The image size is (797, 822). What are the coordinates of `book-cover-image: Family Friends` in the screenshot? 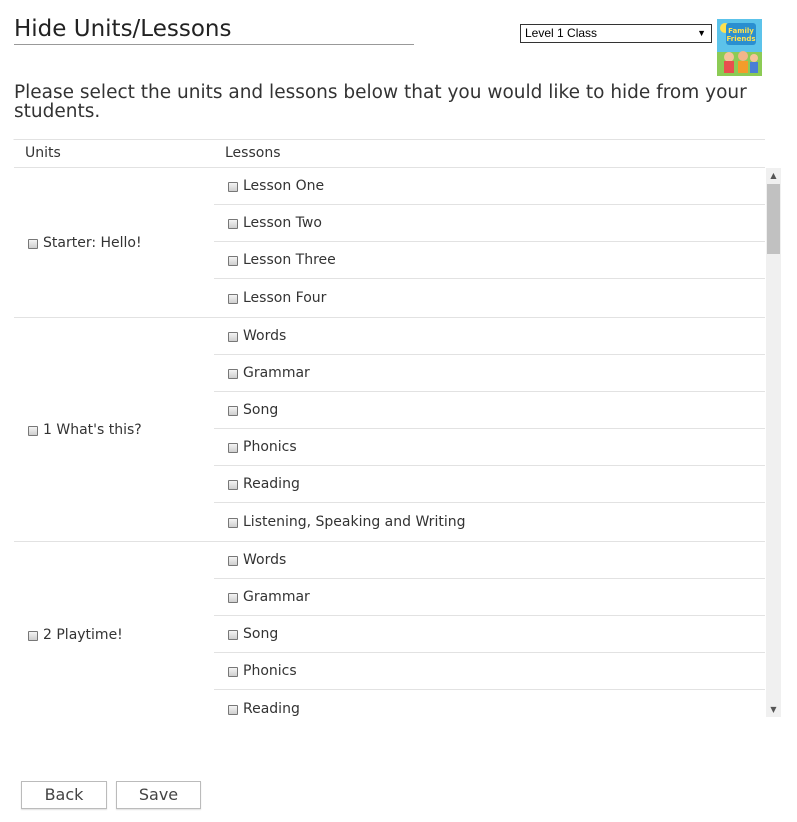 It's located at (739, 47).